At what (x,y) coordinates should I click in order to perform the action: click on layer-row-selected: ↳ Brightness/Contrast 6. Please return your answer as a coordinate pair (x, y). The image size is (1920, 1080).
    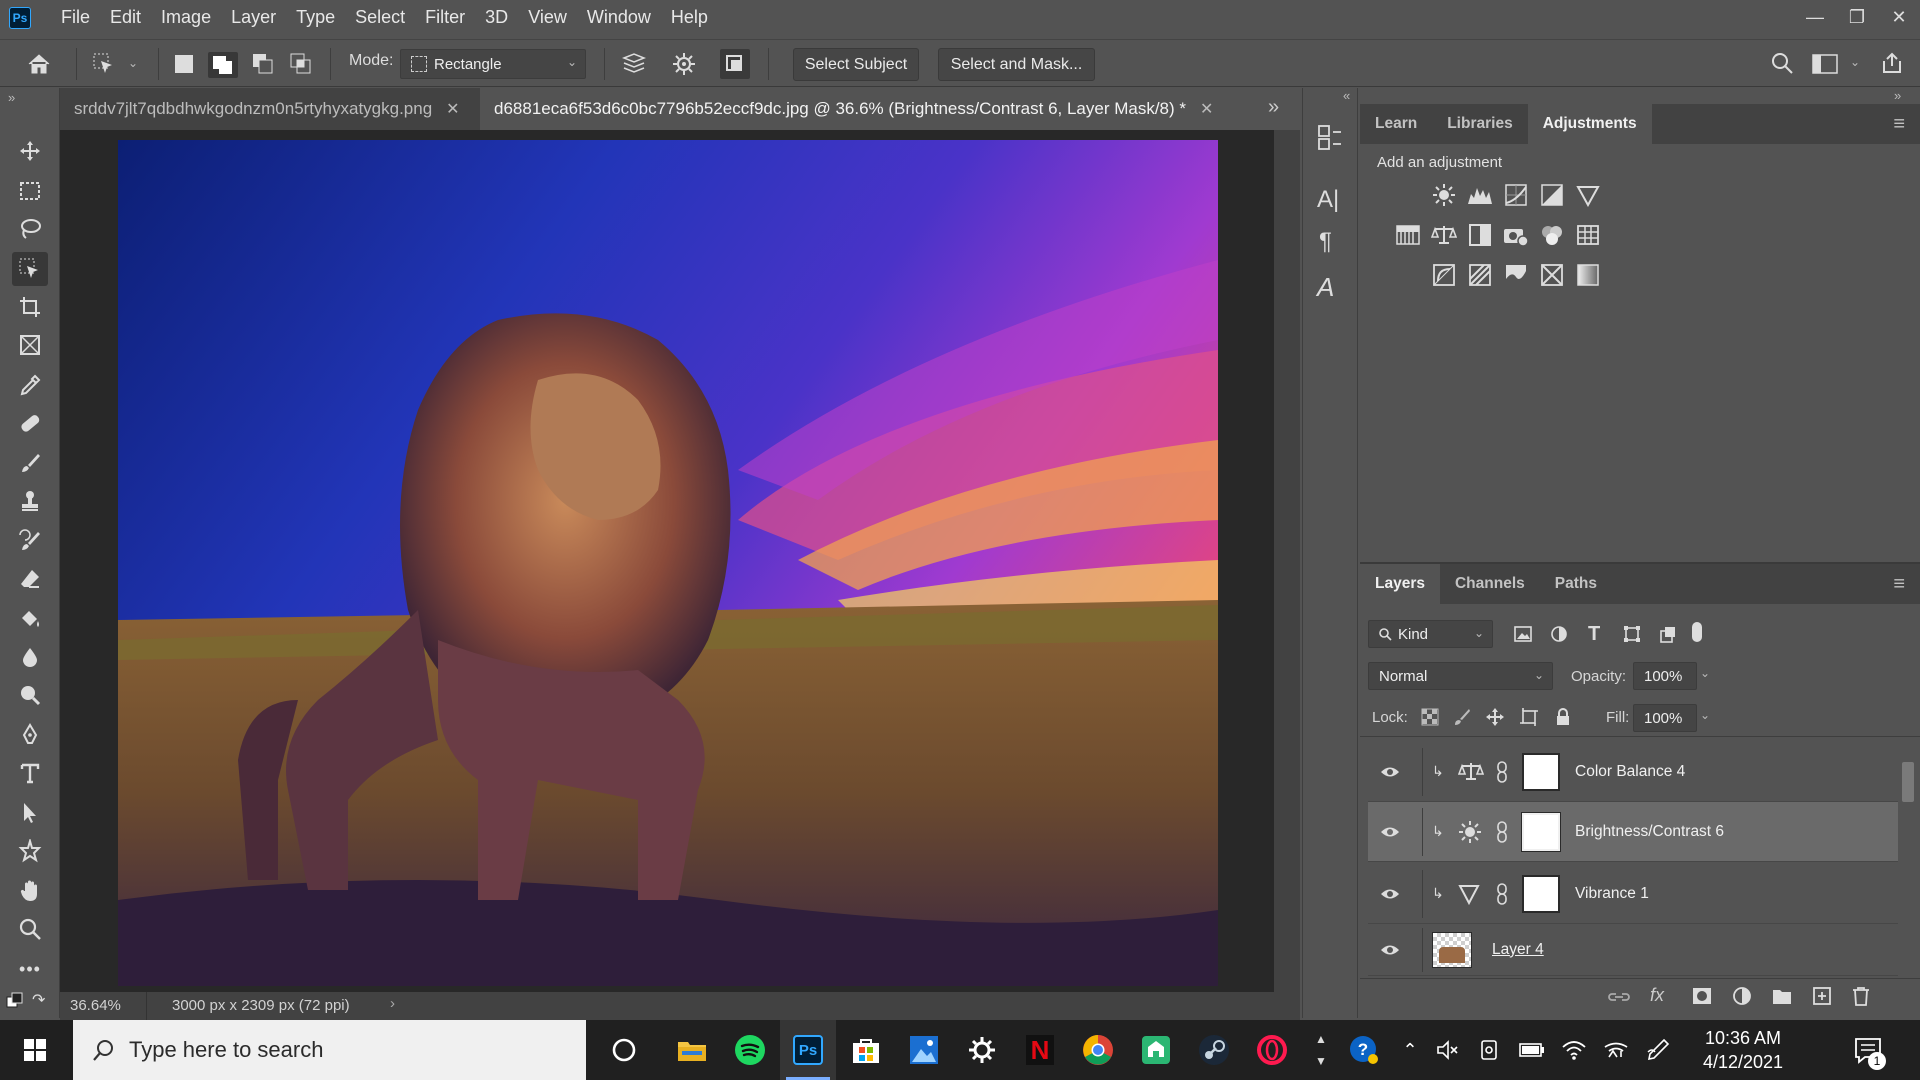
    Looking at the image, I should click on (1633, 832).